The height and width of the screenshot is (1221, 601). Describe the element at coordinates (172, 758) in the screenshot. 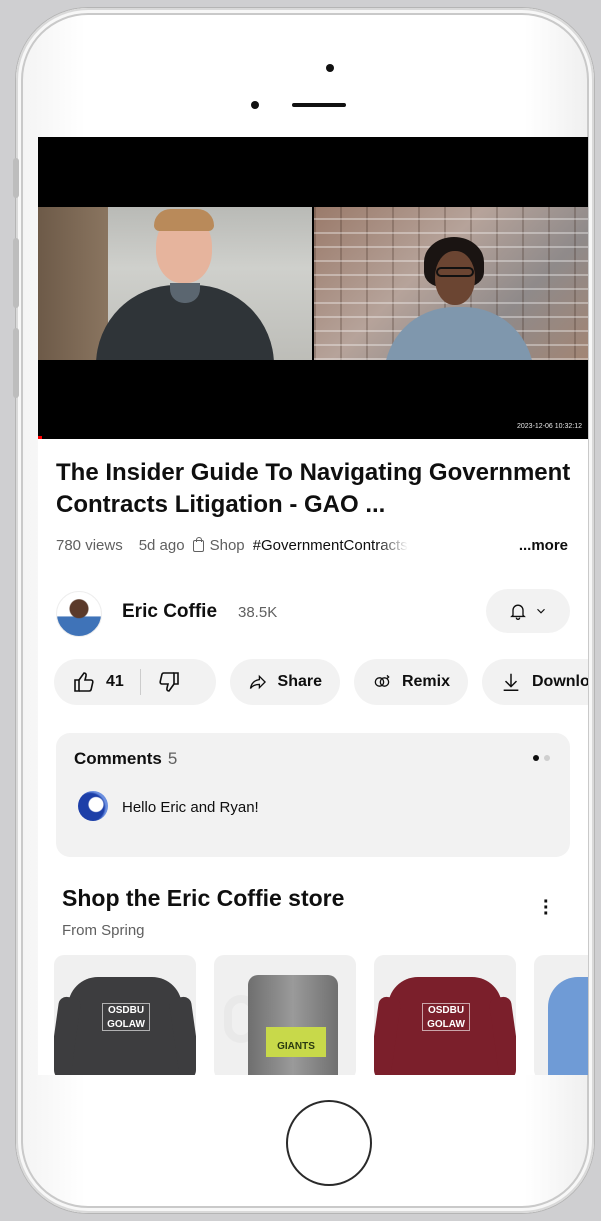

I see `comments-count: 5` at that location.